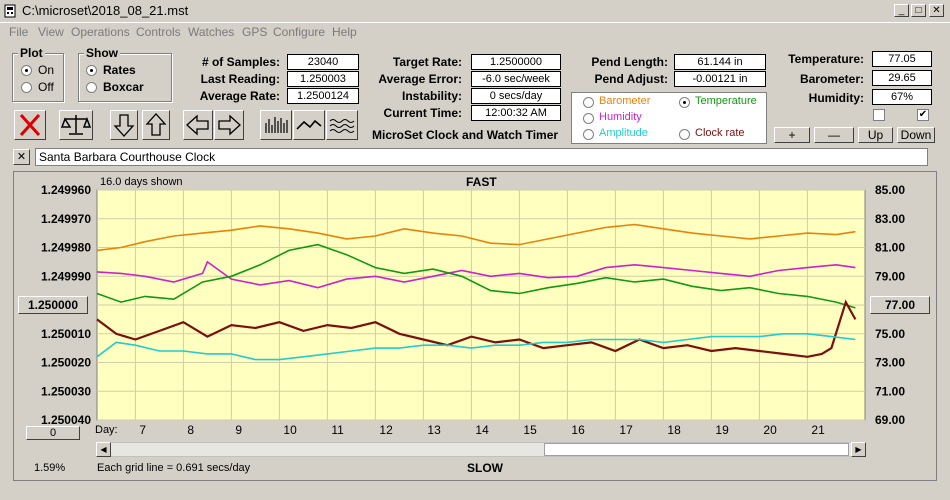  I want to click on x-tick-label: 19, so click(722, 430).